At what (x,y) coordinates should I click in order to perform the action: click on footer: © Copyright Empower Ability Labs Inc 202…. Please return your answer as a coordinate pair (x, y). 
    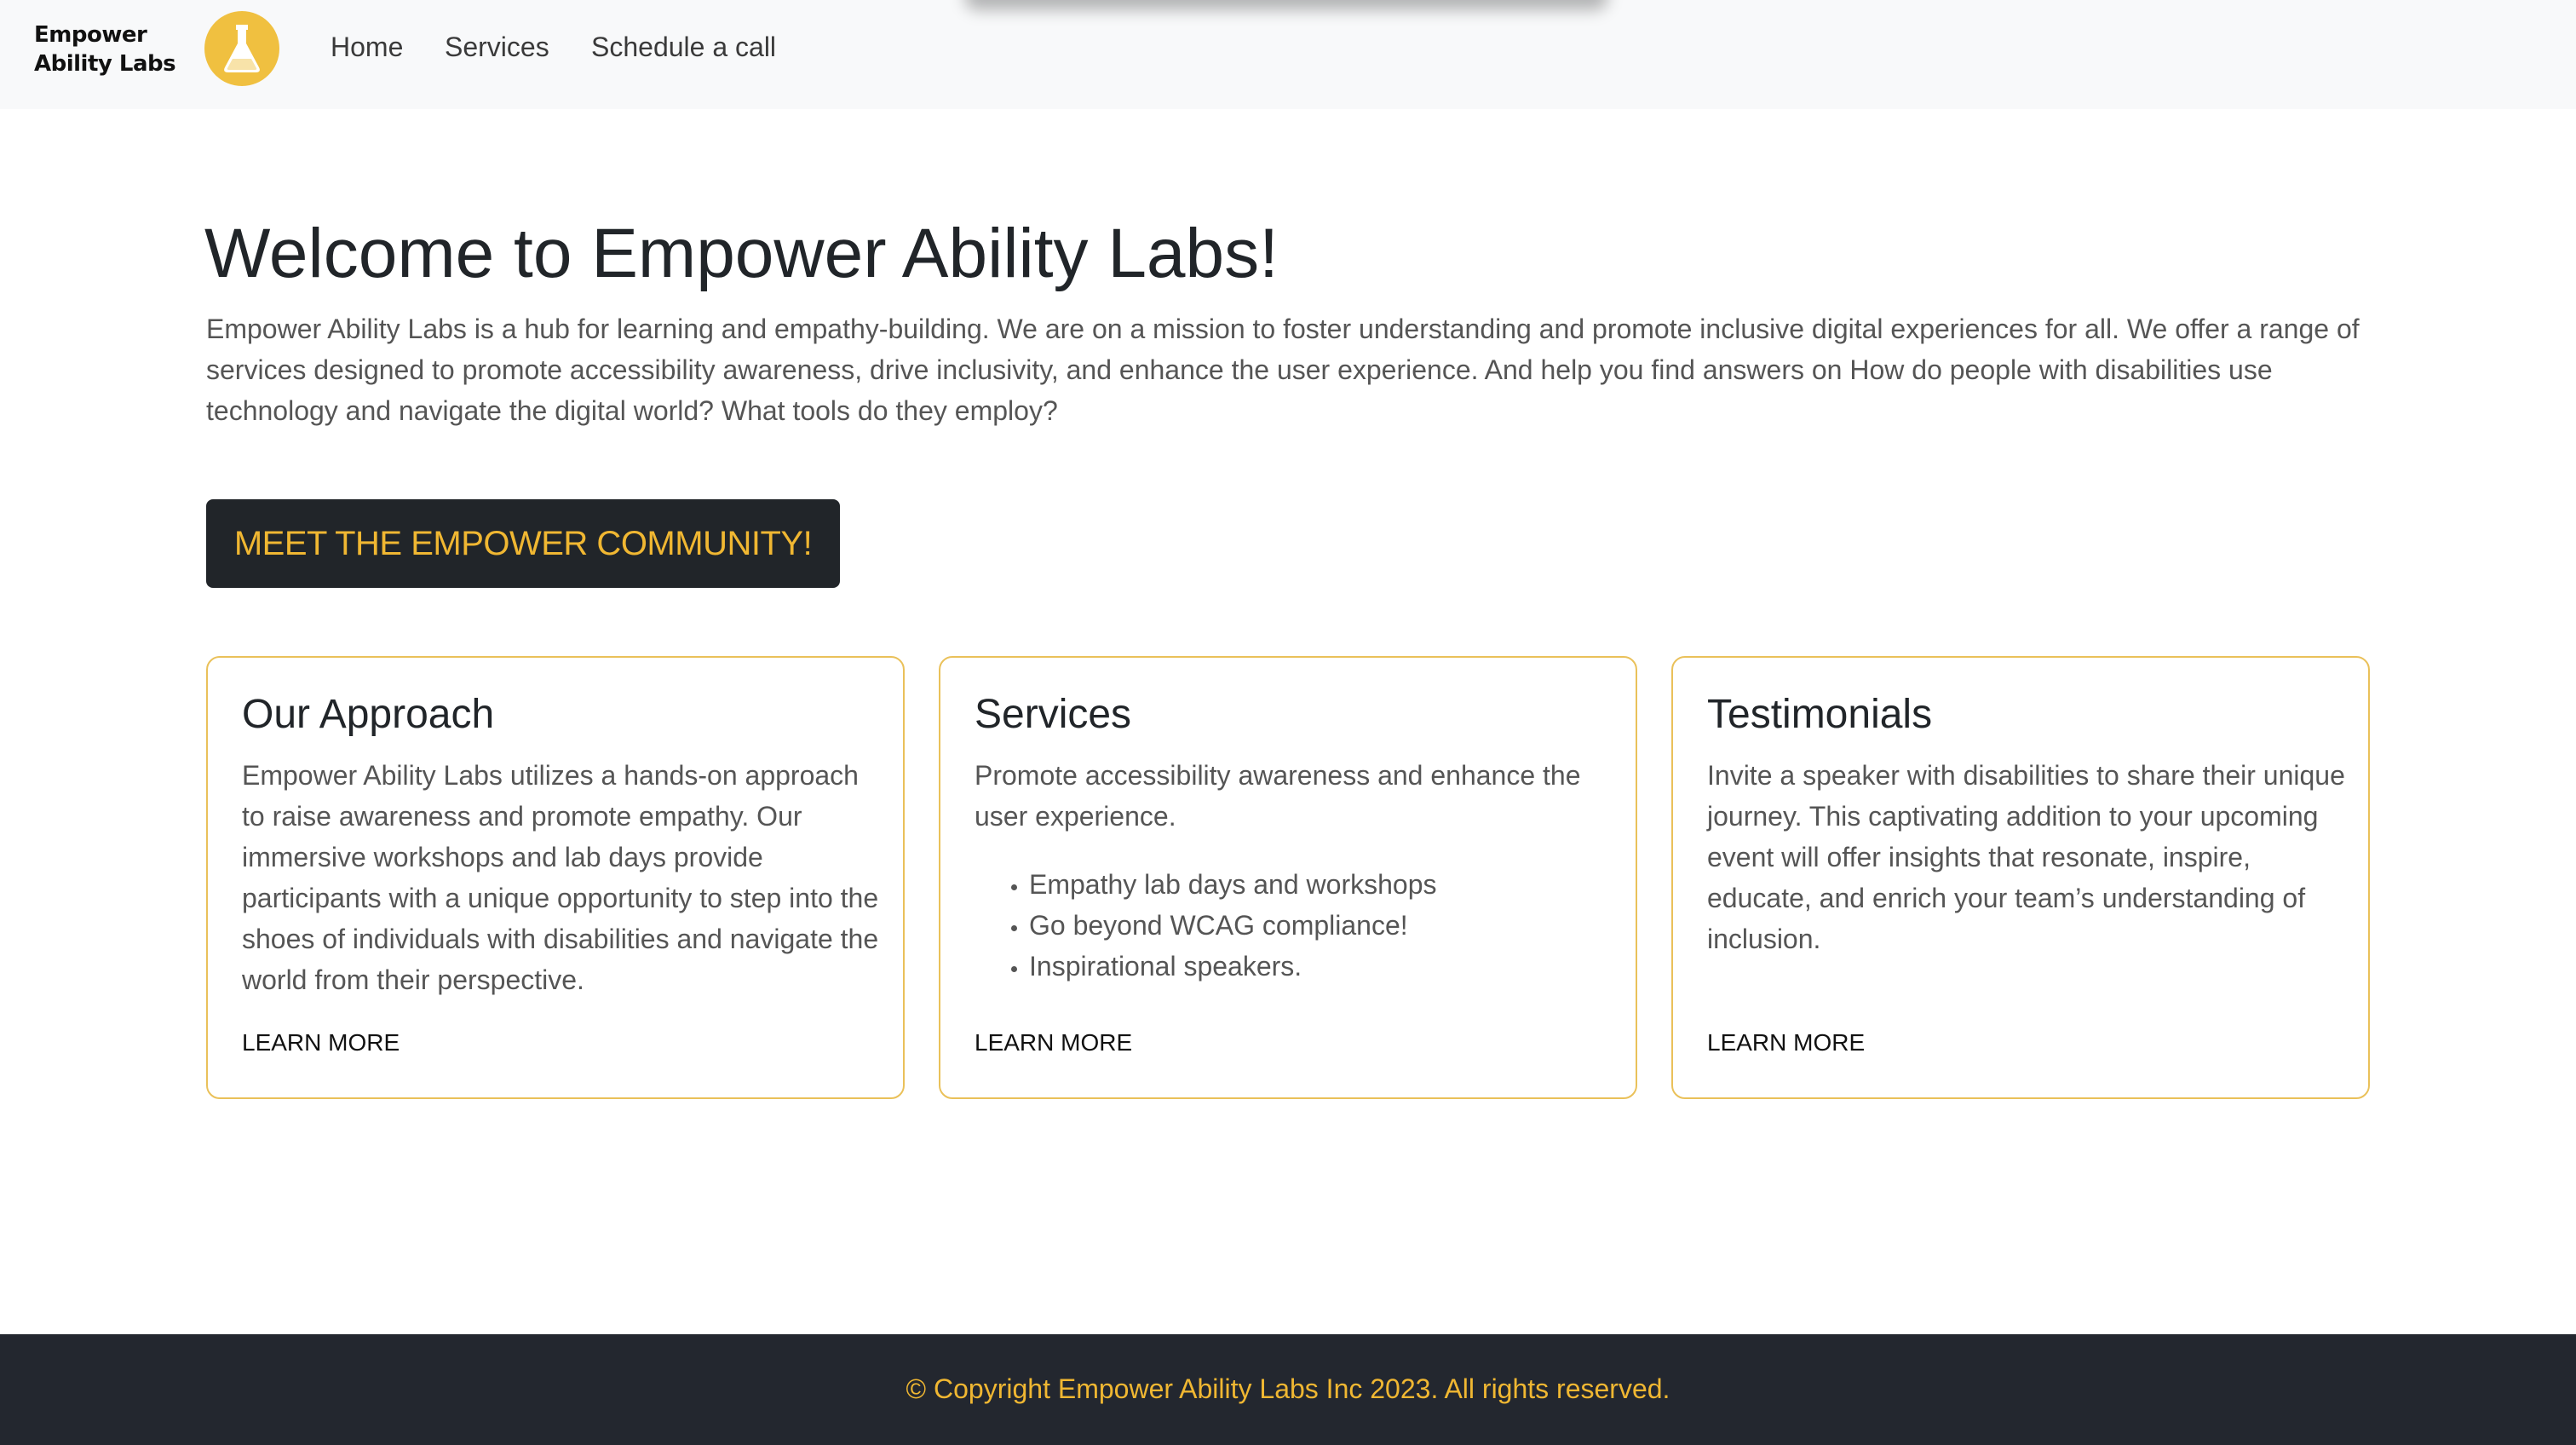
    Looking at the image, I should click on (1288, 1389).